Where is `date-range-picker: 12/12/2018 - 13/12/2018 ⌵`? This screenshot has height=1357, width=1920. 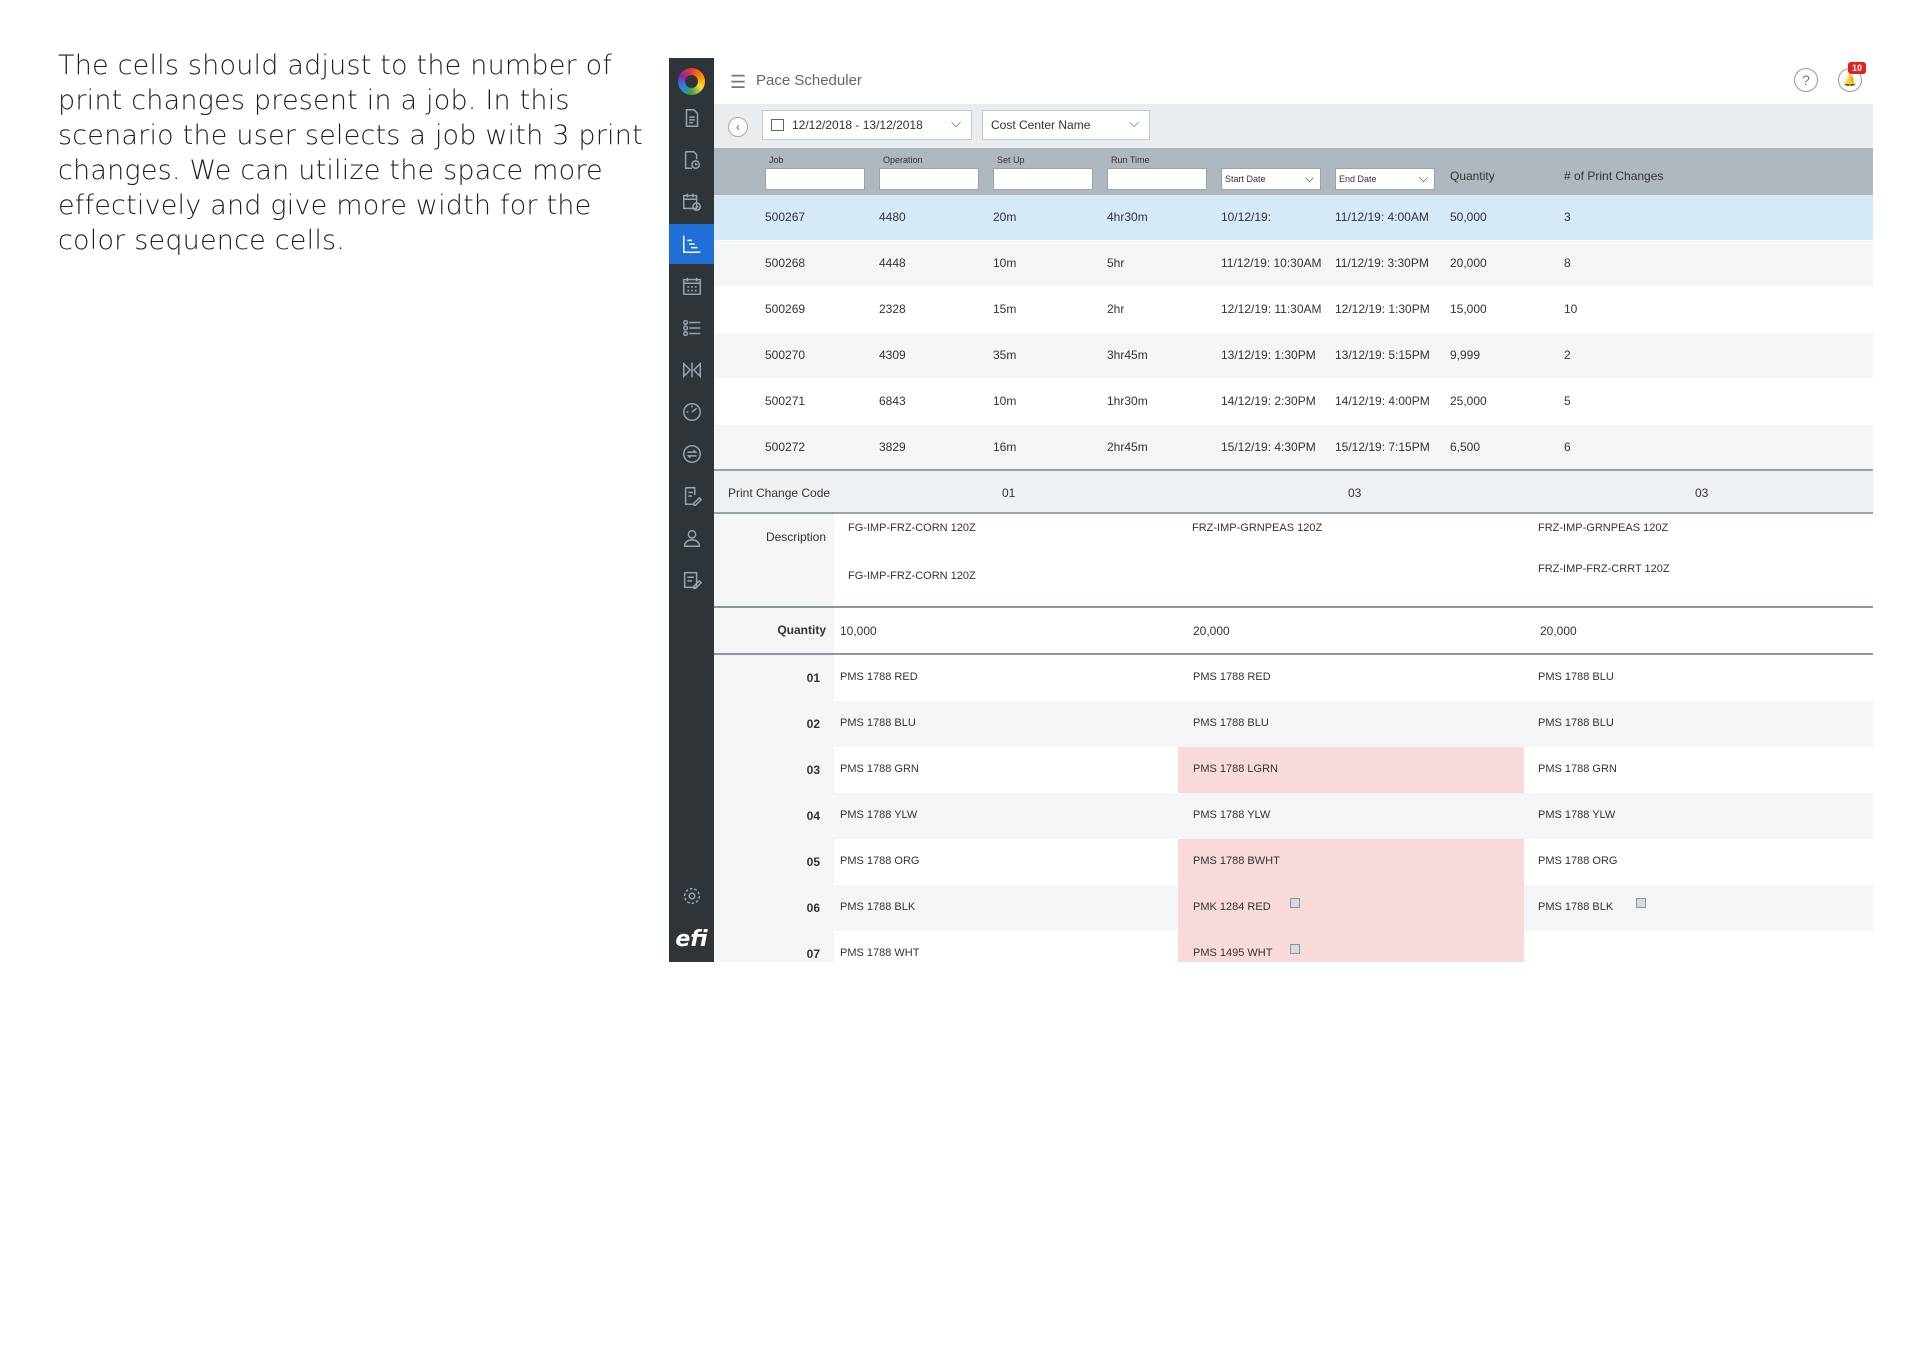 date-range-picker: 12/12/2018 - 13/12/2018 ⌵ is located at coordinates (867, 125).